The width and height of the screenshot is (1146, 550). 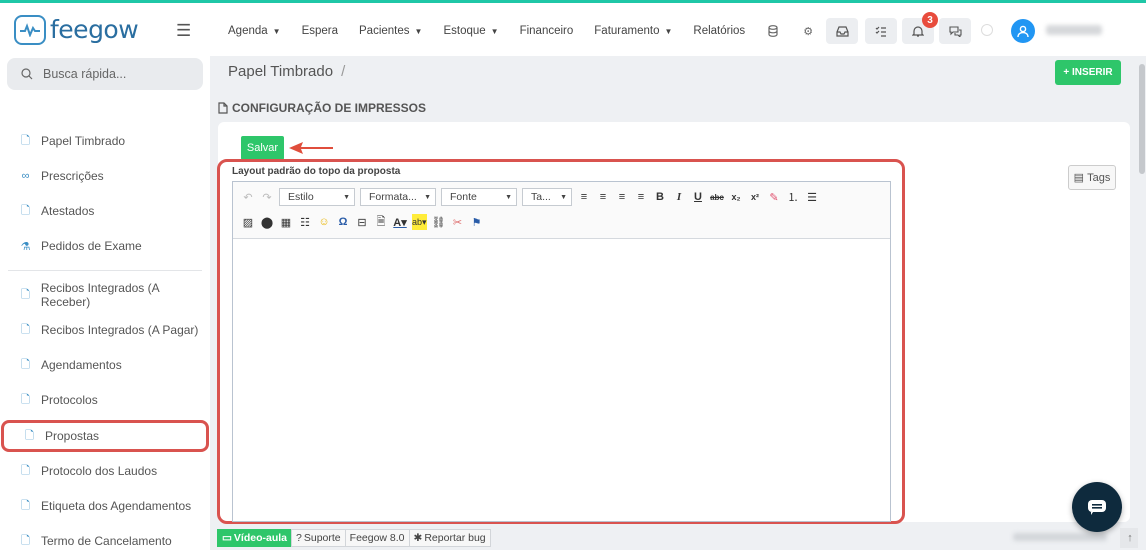 I want to click on font-select: Fonte ▼, so click(x=479, y=197).